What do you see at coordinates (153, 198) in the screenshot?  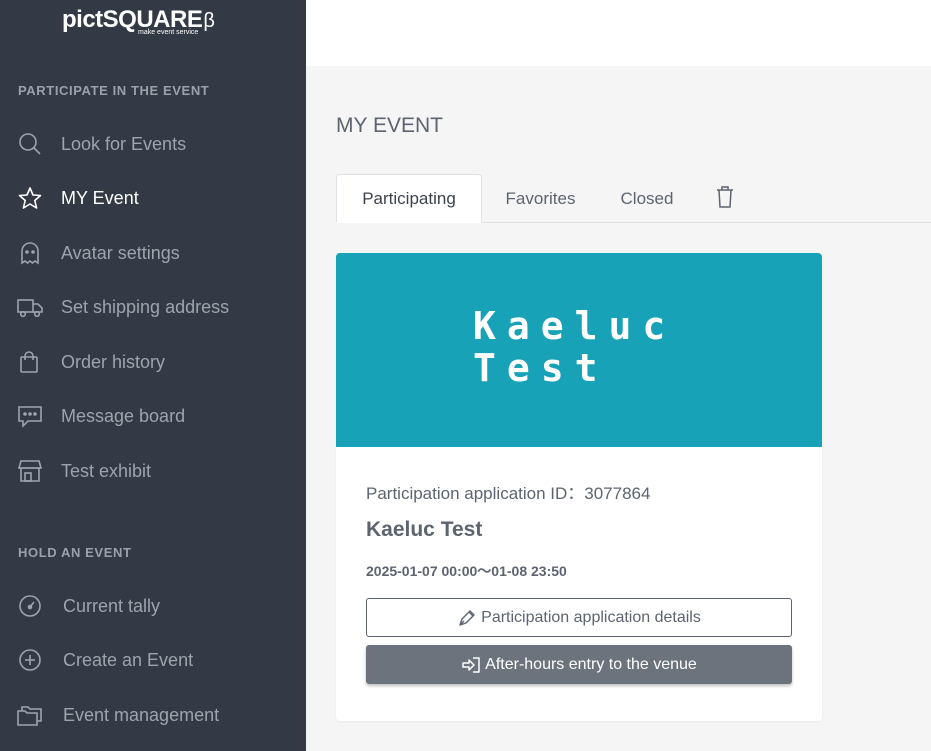 I see `sidebar-item-my-event: MY Event` at bounding box center [153, 198].